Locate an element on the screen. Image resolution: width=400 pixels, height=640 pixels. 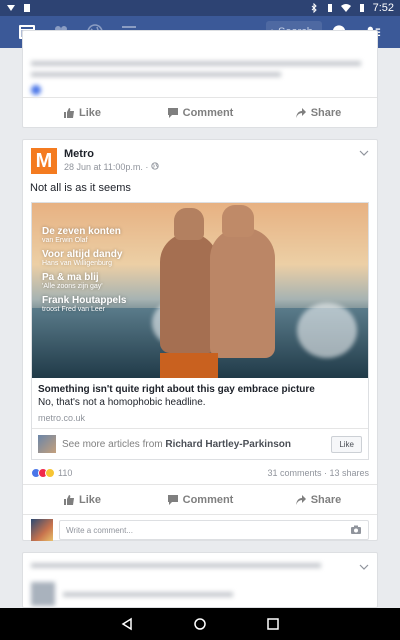
comment-composer is located at coordinates (200, 531).